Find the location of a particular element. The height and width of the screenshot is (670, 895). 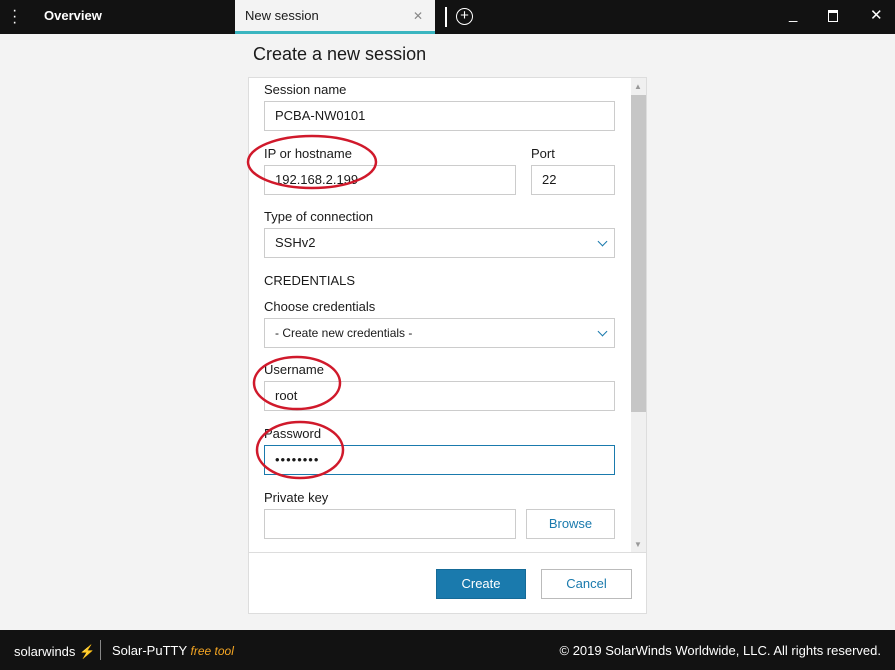

port-label: Port is located at coordinates (543, 153).